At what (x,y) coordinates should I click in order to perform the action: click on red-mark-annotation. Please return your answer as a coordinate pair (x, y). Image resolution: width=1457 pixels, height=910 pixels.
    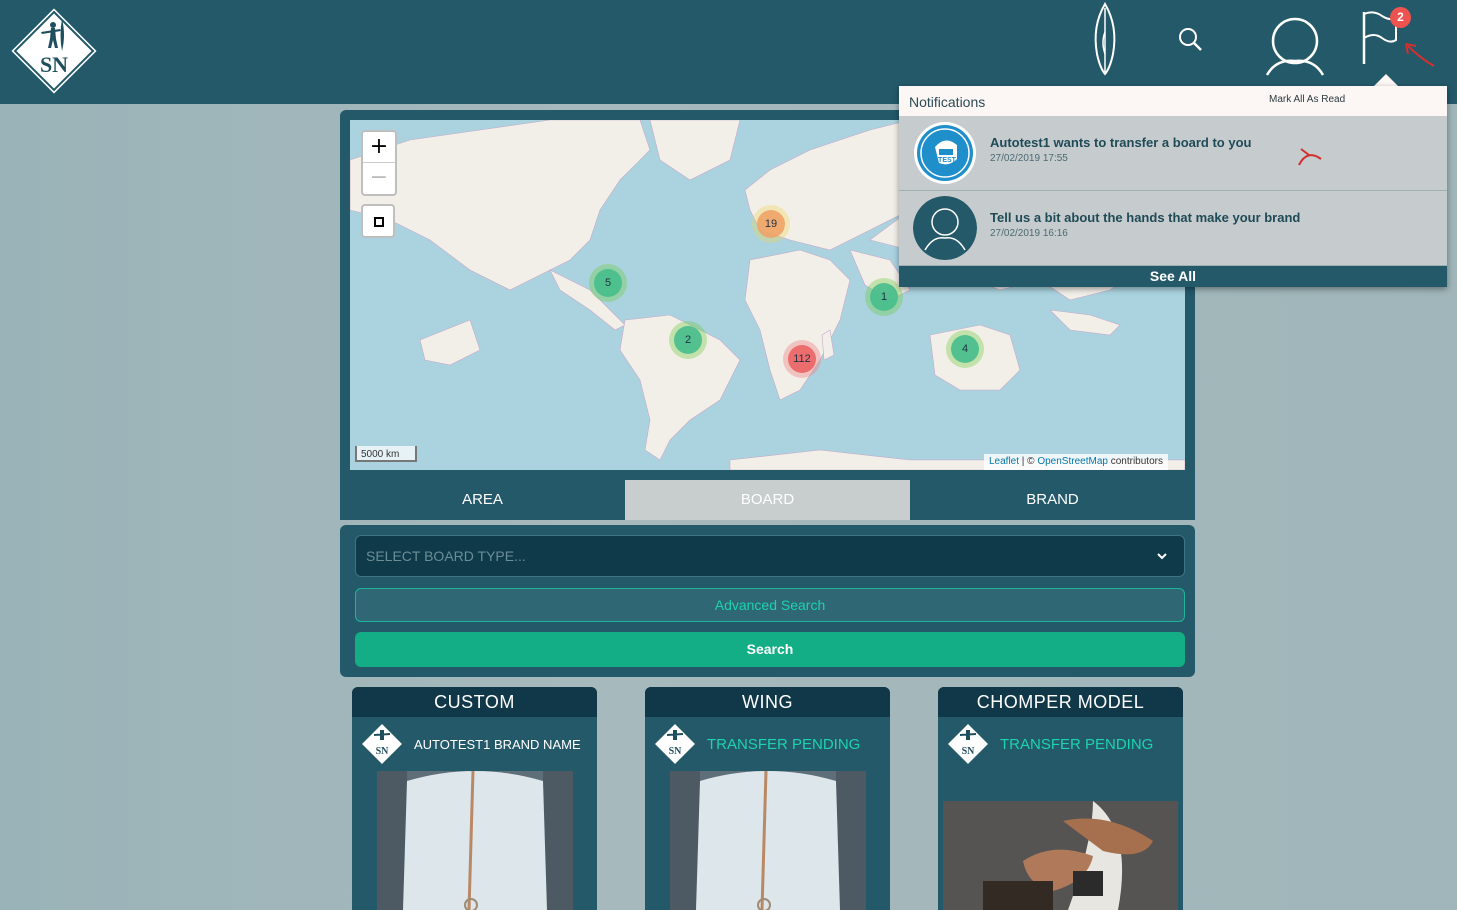
    Looking at the image, I should click on (1310, 157).